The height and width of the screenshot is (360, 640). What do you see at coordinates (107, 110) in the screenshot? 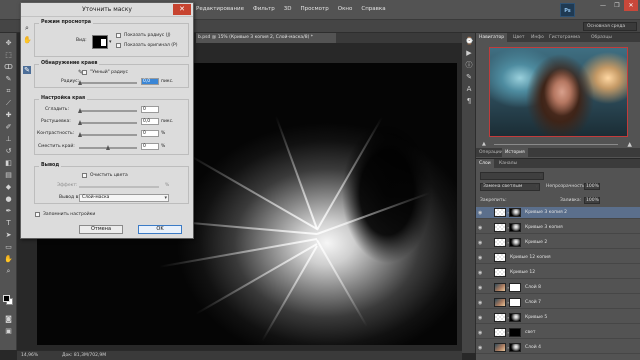
I see `smooth-slider` at bounding box center [107, 110].